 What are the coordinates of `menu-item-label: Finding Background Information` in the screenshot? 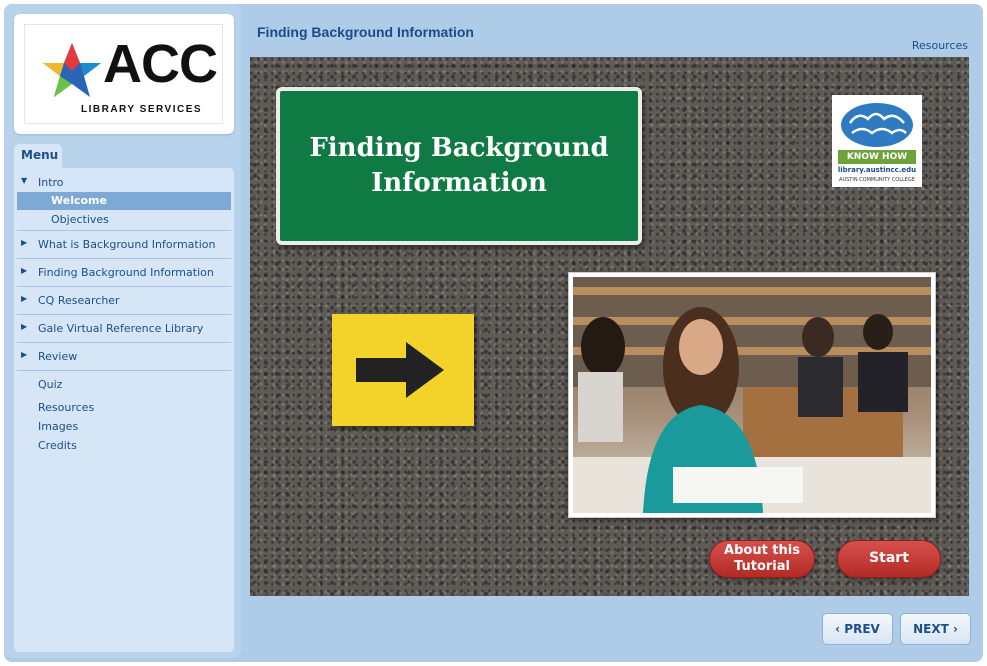 It's located at (126, 272).